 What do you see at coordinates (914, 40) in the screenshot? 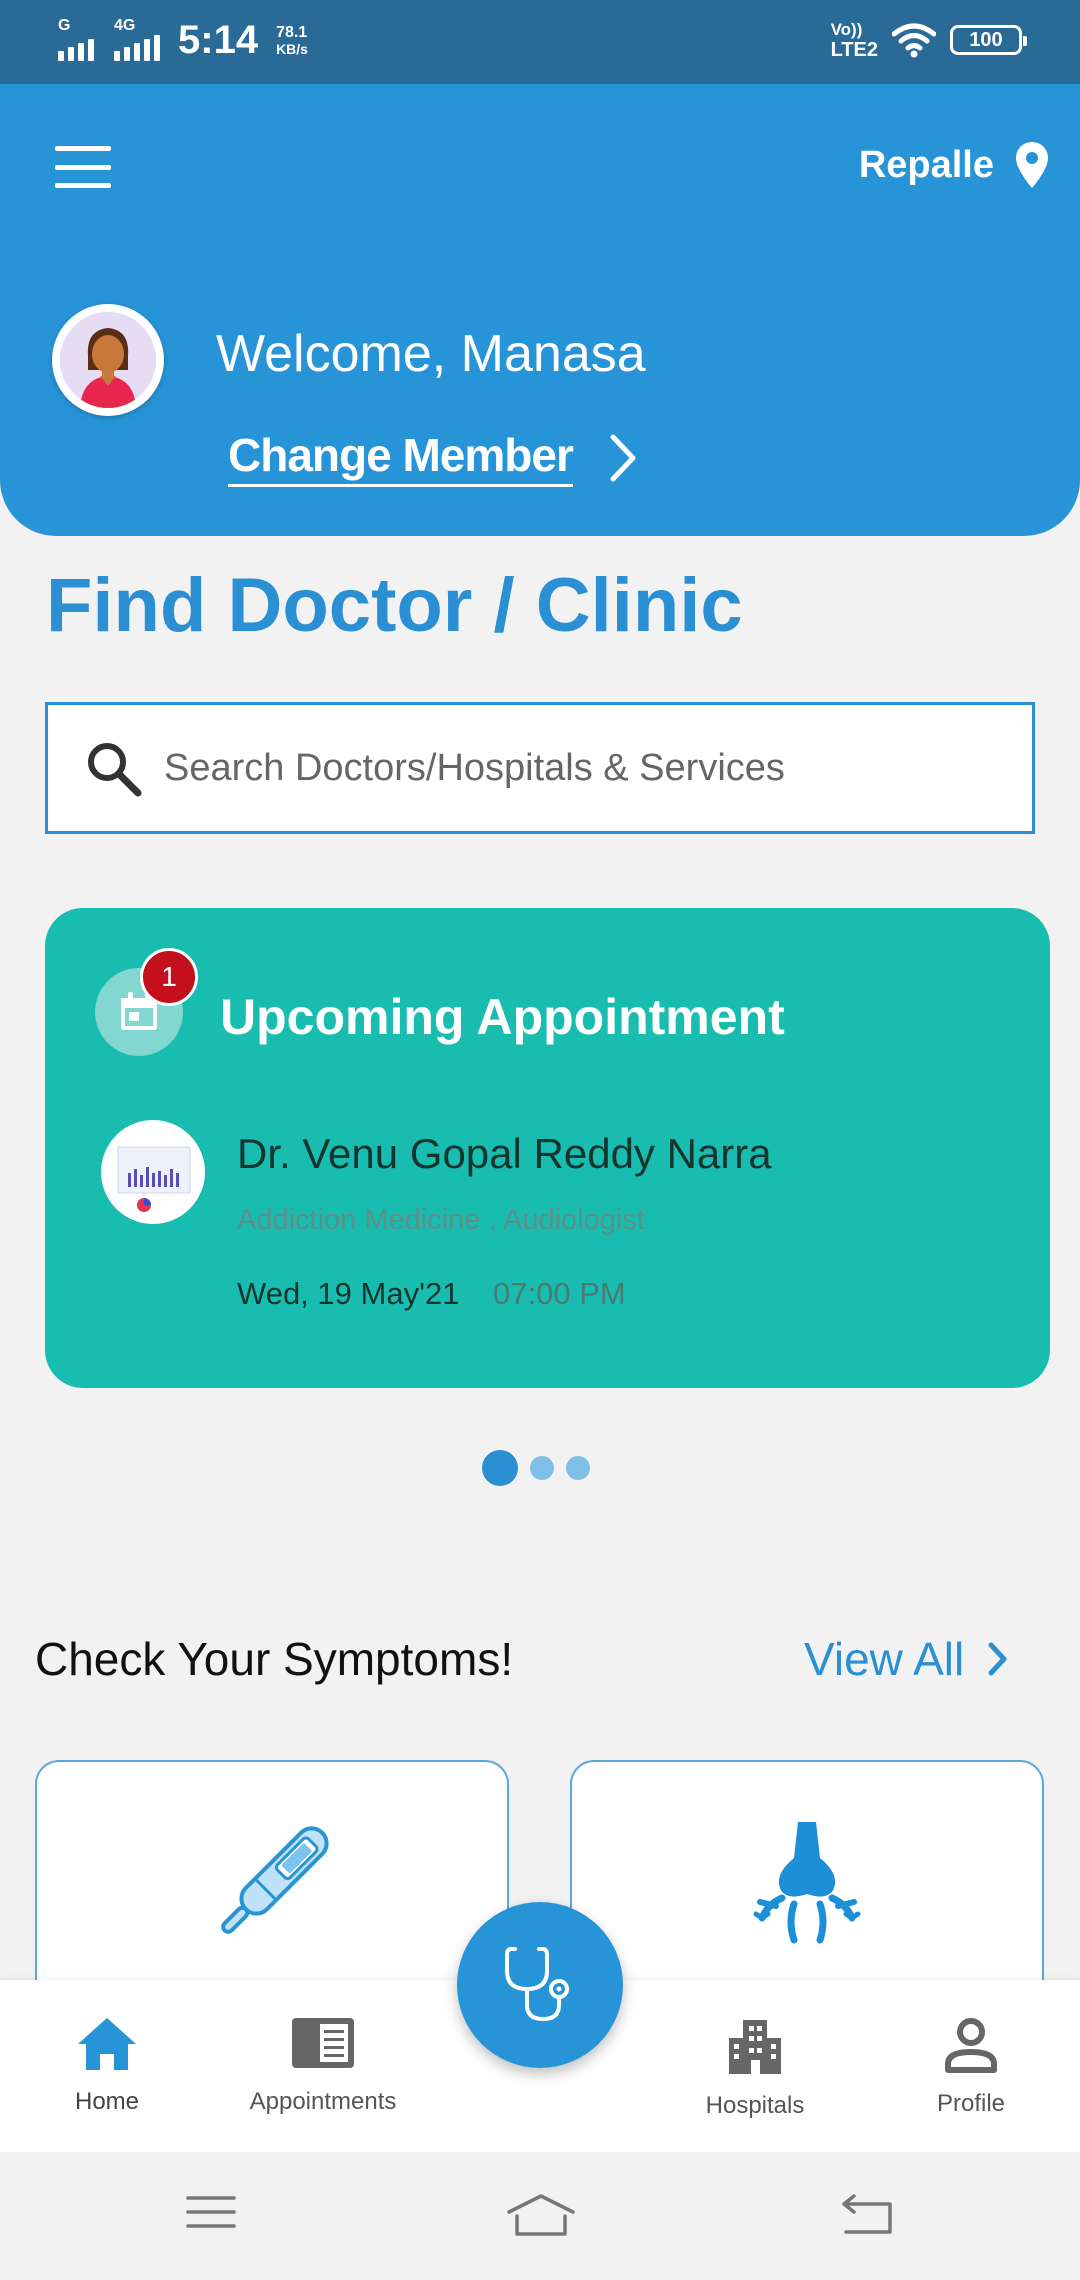
I see `wifi-icon` at bounding box center [914, 40].